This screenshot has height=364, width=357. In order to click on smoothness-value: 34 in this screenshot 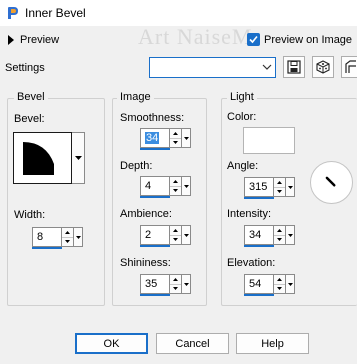, I will do `click(152, 138)`.